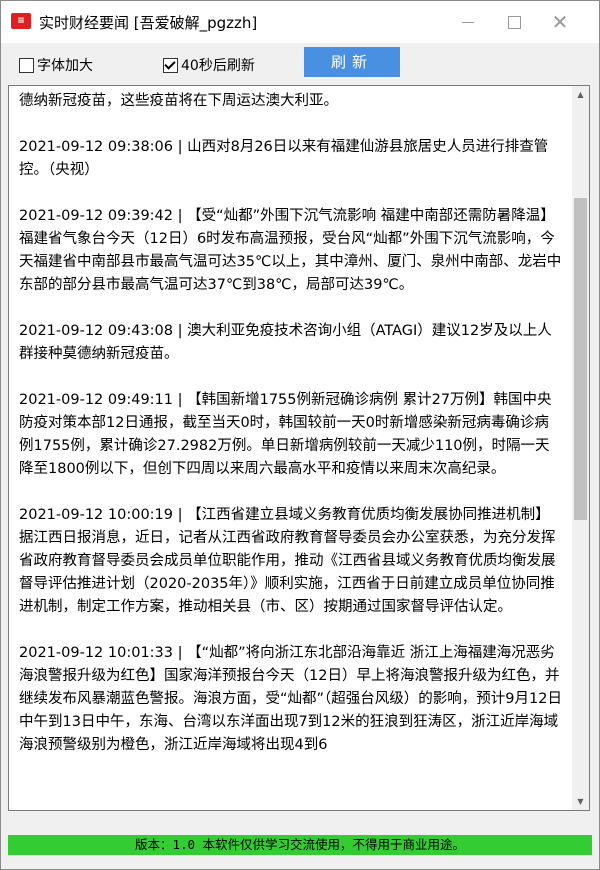 This screenshot has height=870, width=600. Describe the element at coordinates (300, 22) in the screenshot. I see `title-bar: ≡ 实时财经要闻 [吾爱破解_pgzzh] ✕` at that location.